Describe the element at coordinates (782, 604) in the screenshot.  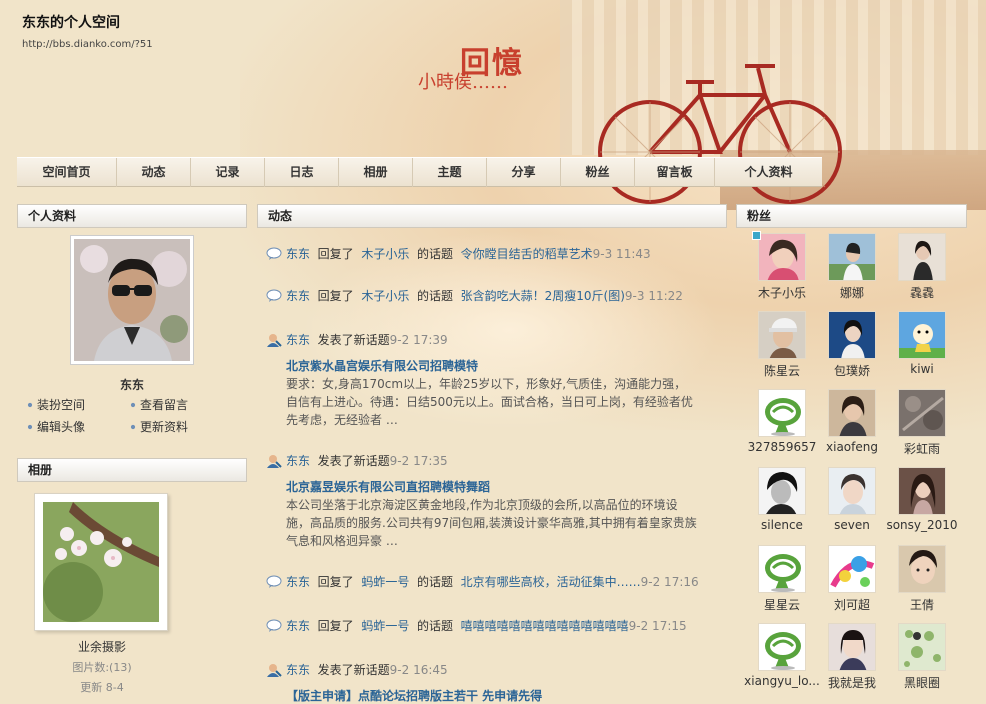
I see `fan-name: 星星云` at that location.